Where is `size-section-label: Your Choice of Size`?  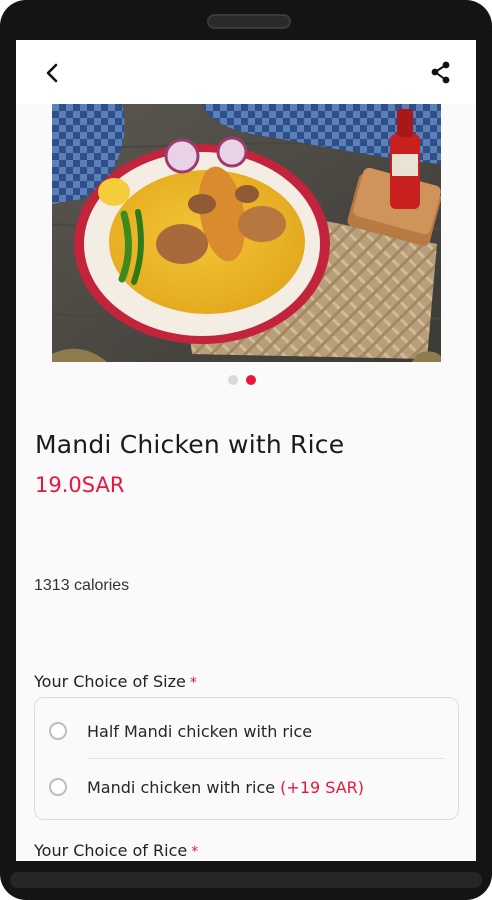 size-section-label: Your Choice of Size is located at coordinates (110, 681).